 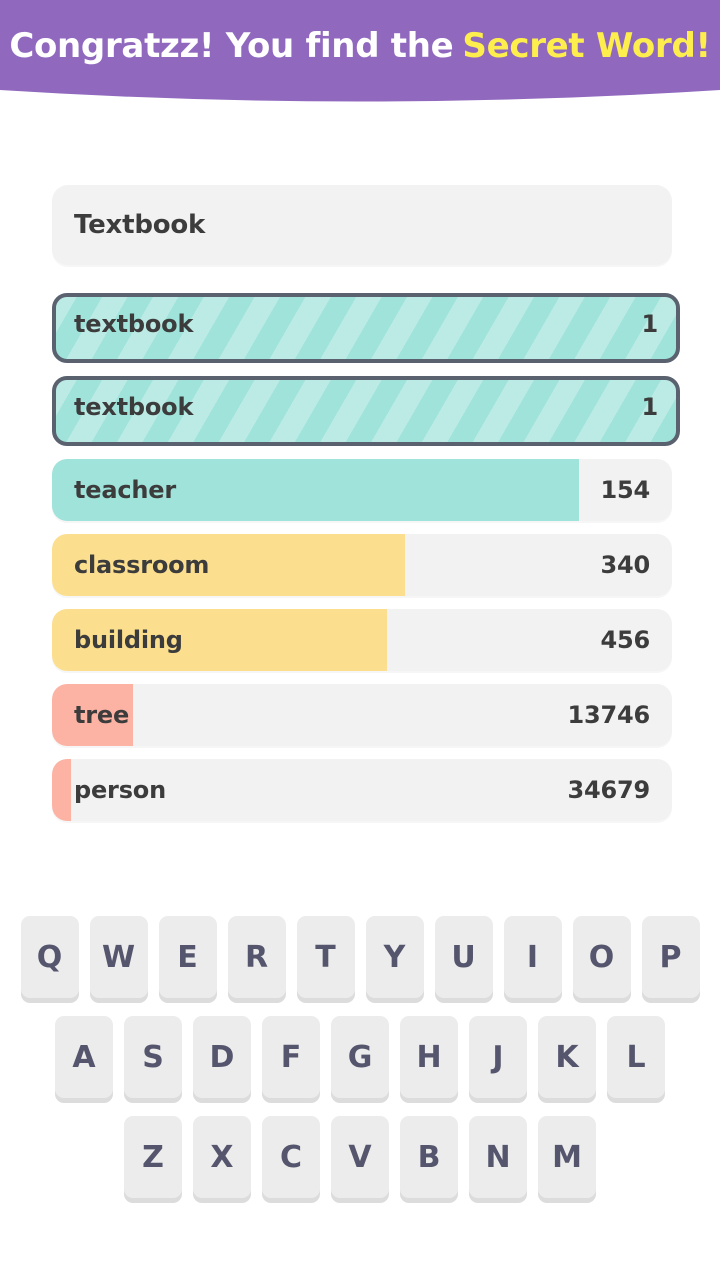 What do you see at coordinates (120, 790) in the screenshot?
I see `guess-row-word: person` at bounding box center [120, 790].